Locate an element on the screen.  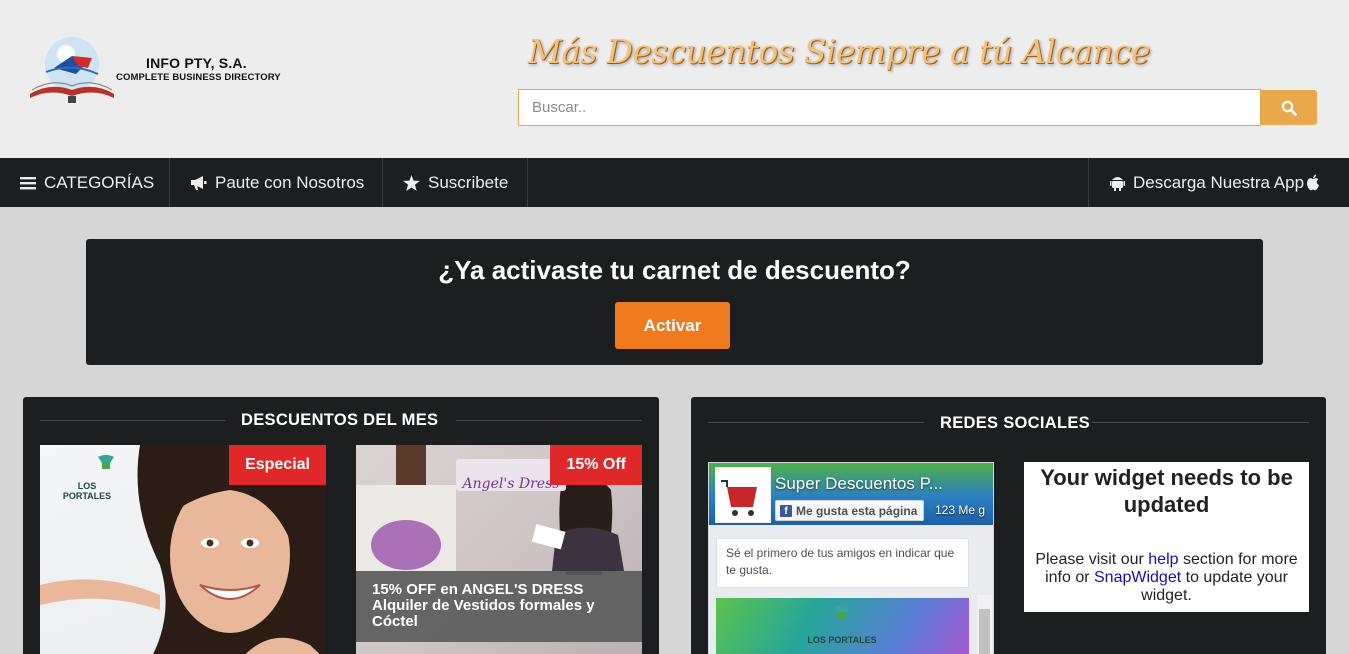
search-icon is located at coordinates (1289, 108).